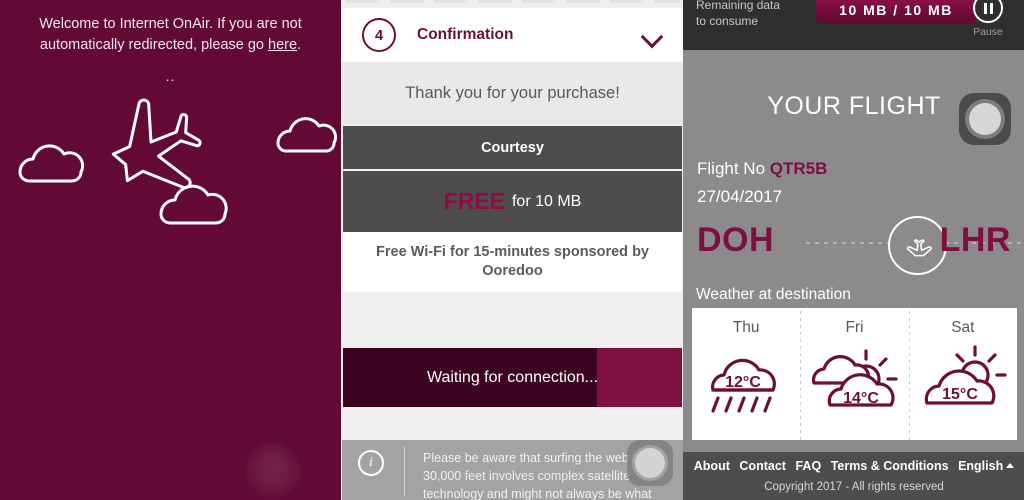 Image resolution: width=1024 pixels, height=500 pixels. I want to click on info-icon: i, so click(371, 463).